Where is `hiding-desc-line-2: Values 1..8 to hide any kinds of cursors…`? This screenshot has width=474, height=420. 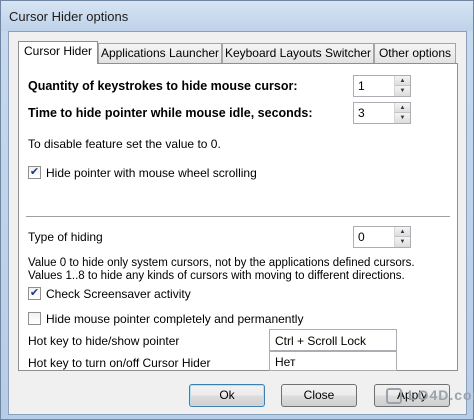
hiding-desc-line-2: Values 1..8 to hide any kinds of cursors… is located at coordinates (216, 276).